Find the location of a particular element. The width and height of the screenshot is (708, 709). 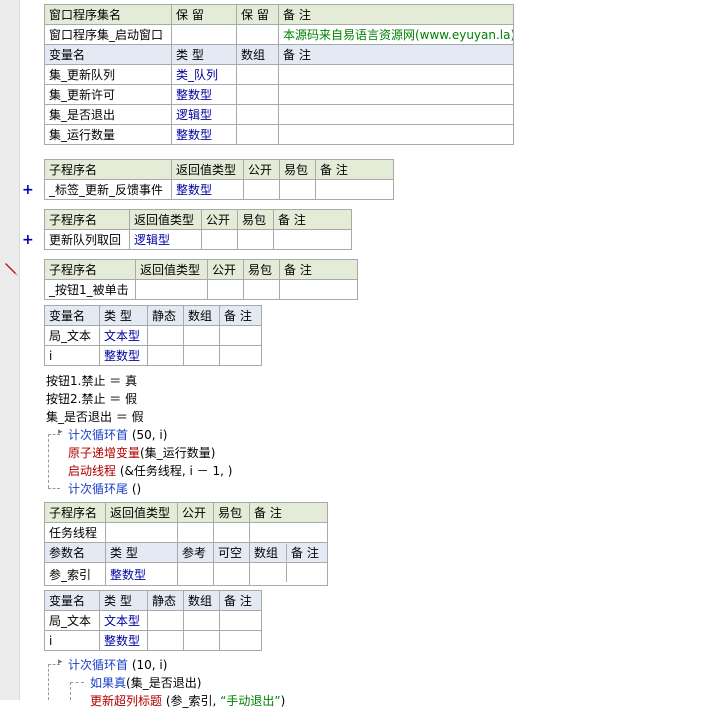

command-name: 原子递增变量 is located at coordinates (104, 453).